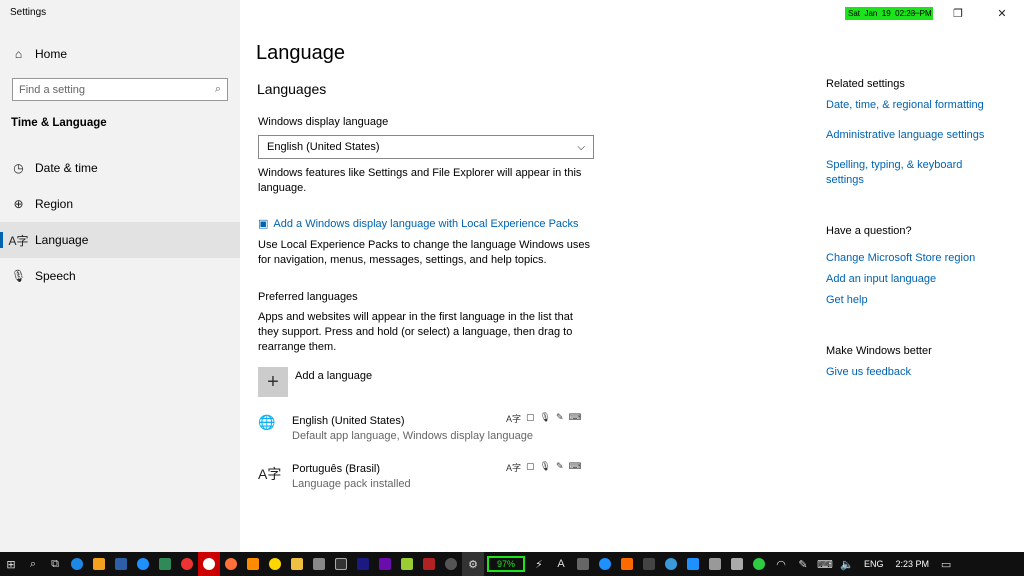  I want to click on start-icon: ⊞, so click(11, 564).